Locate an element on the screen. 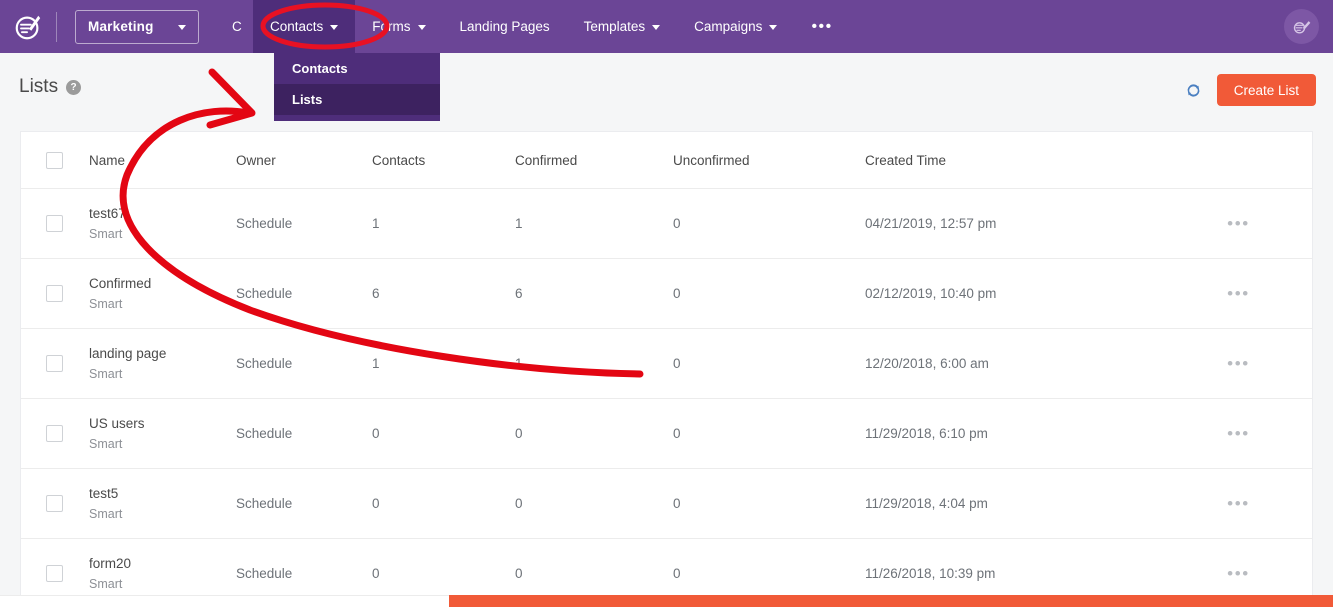 Image resolution: width=1333 pixels, height=607 pixels. nav-item-campaigns: Campaigns is located at coordinates (735, 26).